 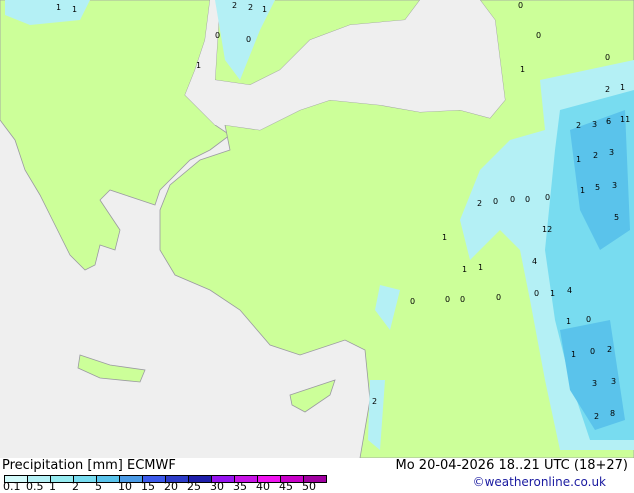 I want to click on legend-tick: 0.5, so click(x=35, y=486).